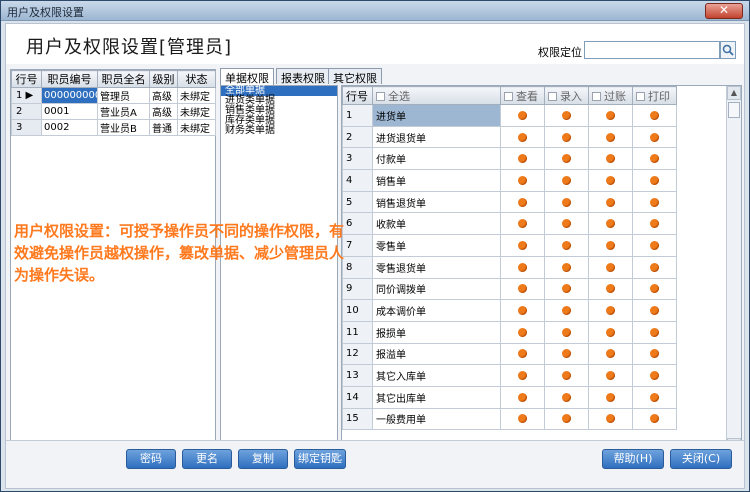 The width and height of the screenshot is (750, 492). I want to click on rename-button: 更名, so click(207, 459).